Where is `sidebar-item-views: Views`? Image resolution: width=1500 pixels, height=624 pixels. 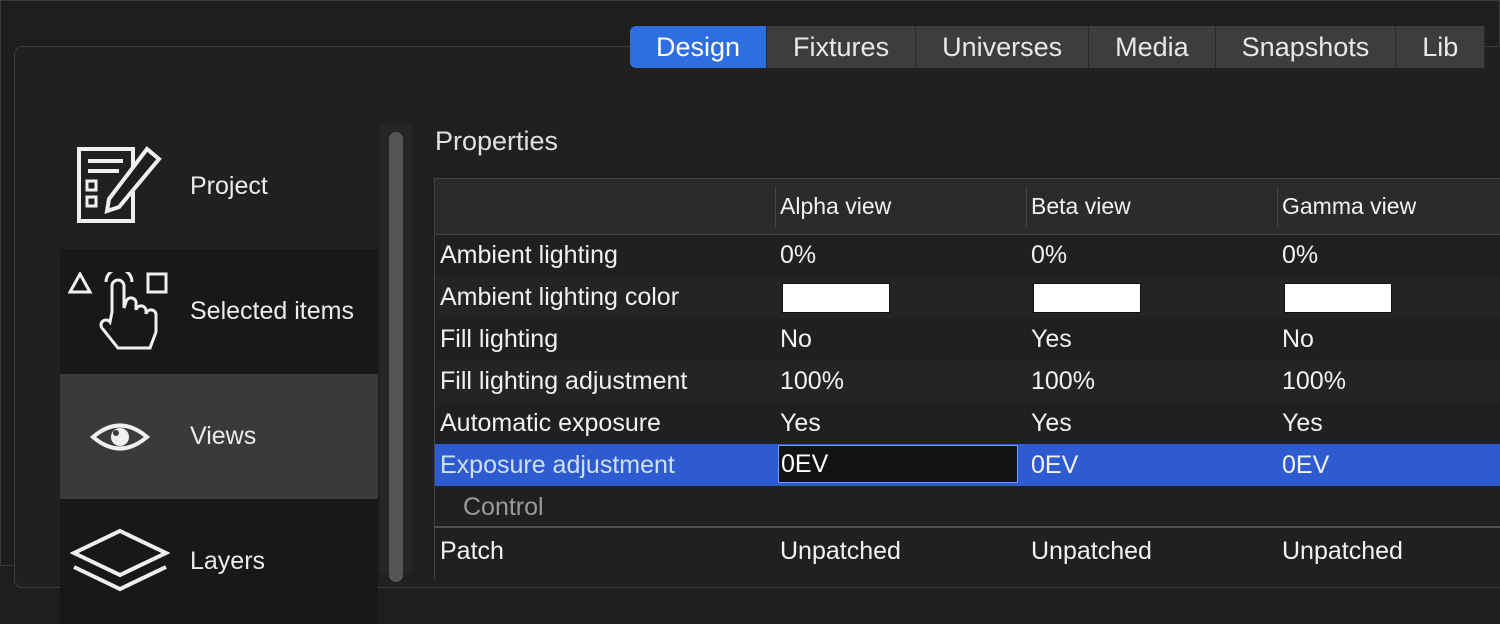
sidebar-item-views: Views is located at coordinates (219, 436).